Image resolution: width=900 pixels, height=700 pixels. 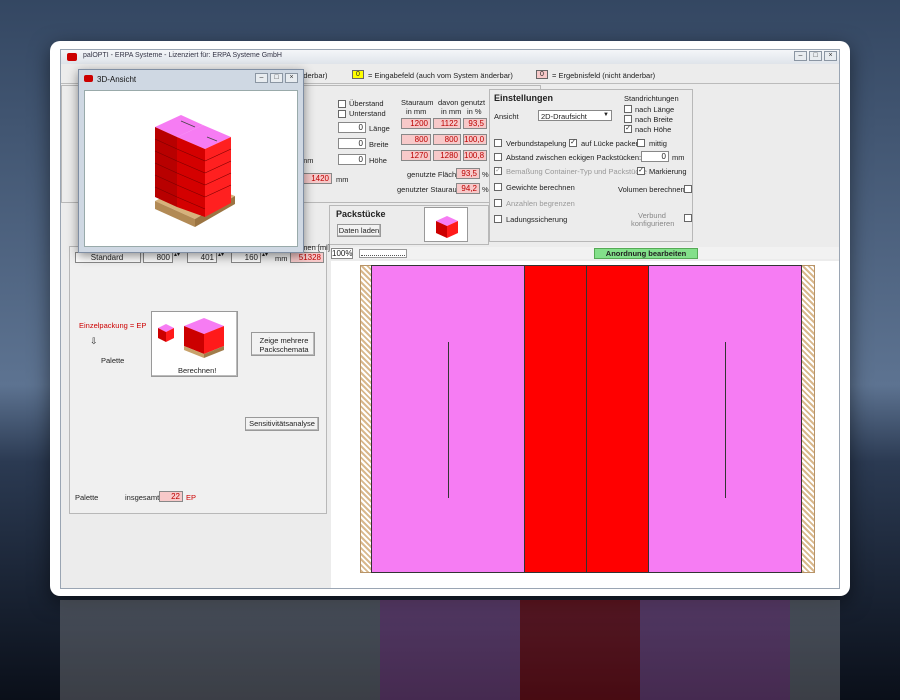 I want to click on ansicht-select: 2D-Draufsicht ▼, so click(x=575, y=115).